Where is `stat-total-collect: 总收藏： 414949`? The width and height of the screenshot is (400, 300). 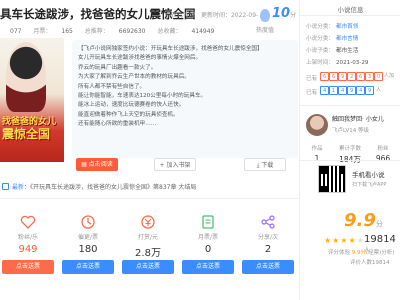 stat-total-collect: 总收藏： 414949 is located at coordinates (186, 31).